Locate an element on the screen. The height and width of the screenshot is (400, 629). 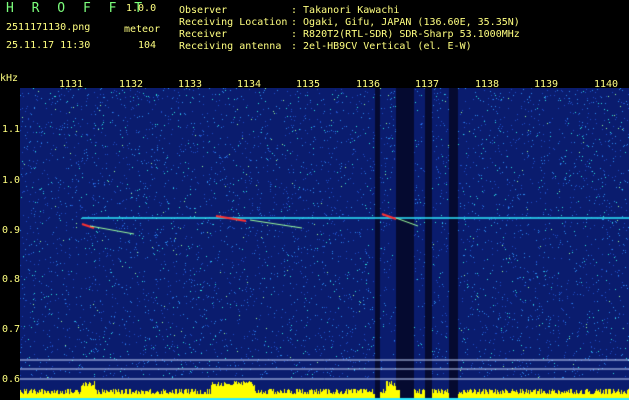
file-name: 2511171130.png is located at coordinates (48, 27).